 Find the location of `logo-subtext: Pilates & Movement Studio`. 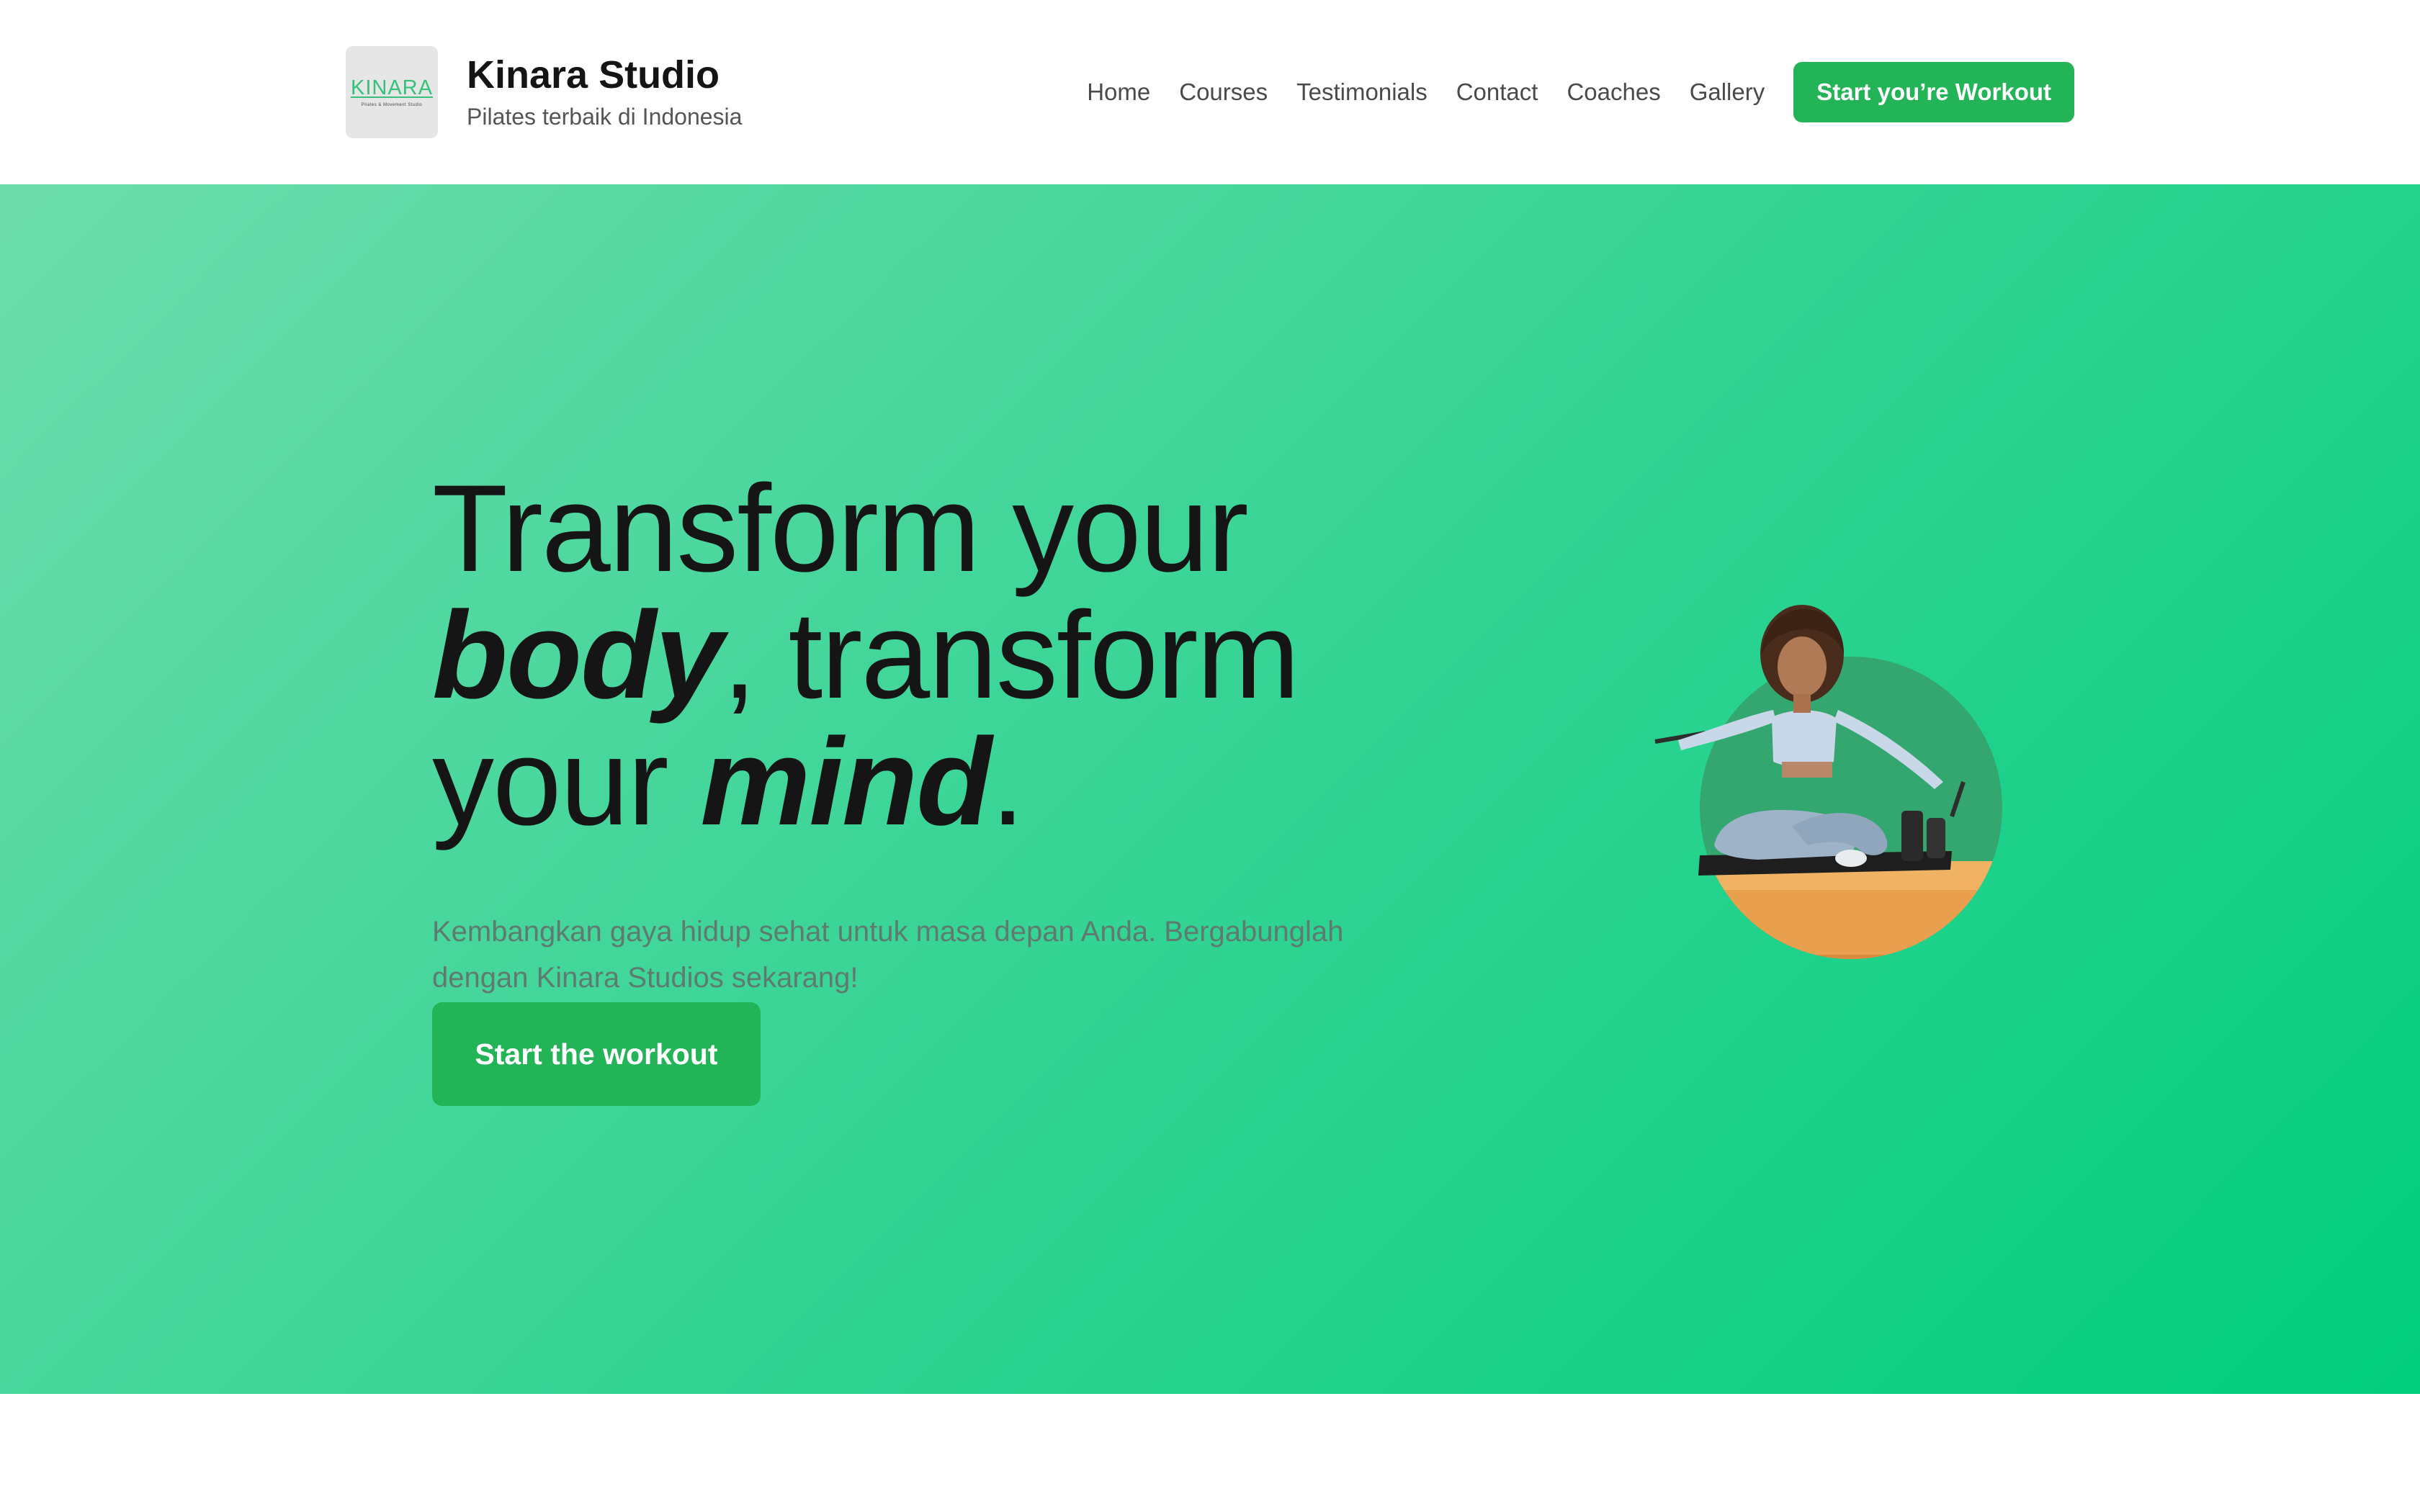

logo-subtext: Pilates & Movement Studio is located at coordinates (392, 104).